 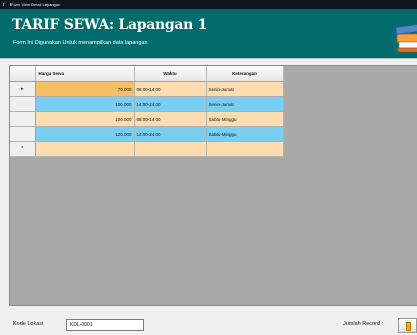 What do you see at coordinates (170, 74) in the screenshot?
I see `column-header-waktu: Waktu` at bounding box center [170, 74].